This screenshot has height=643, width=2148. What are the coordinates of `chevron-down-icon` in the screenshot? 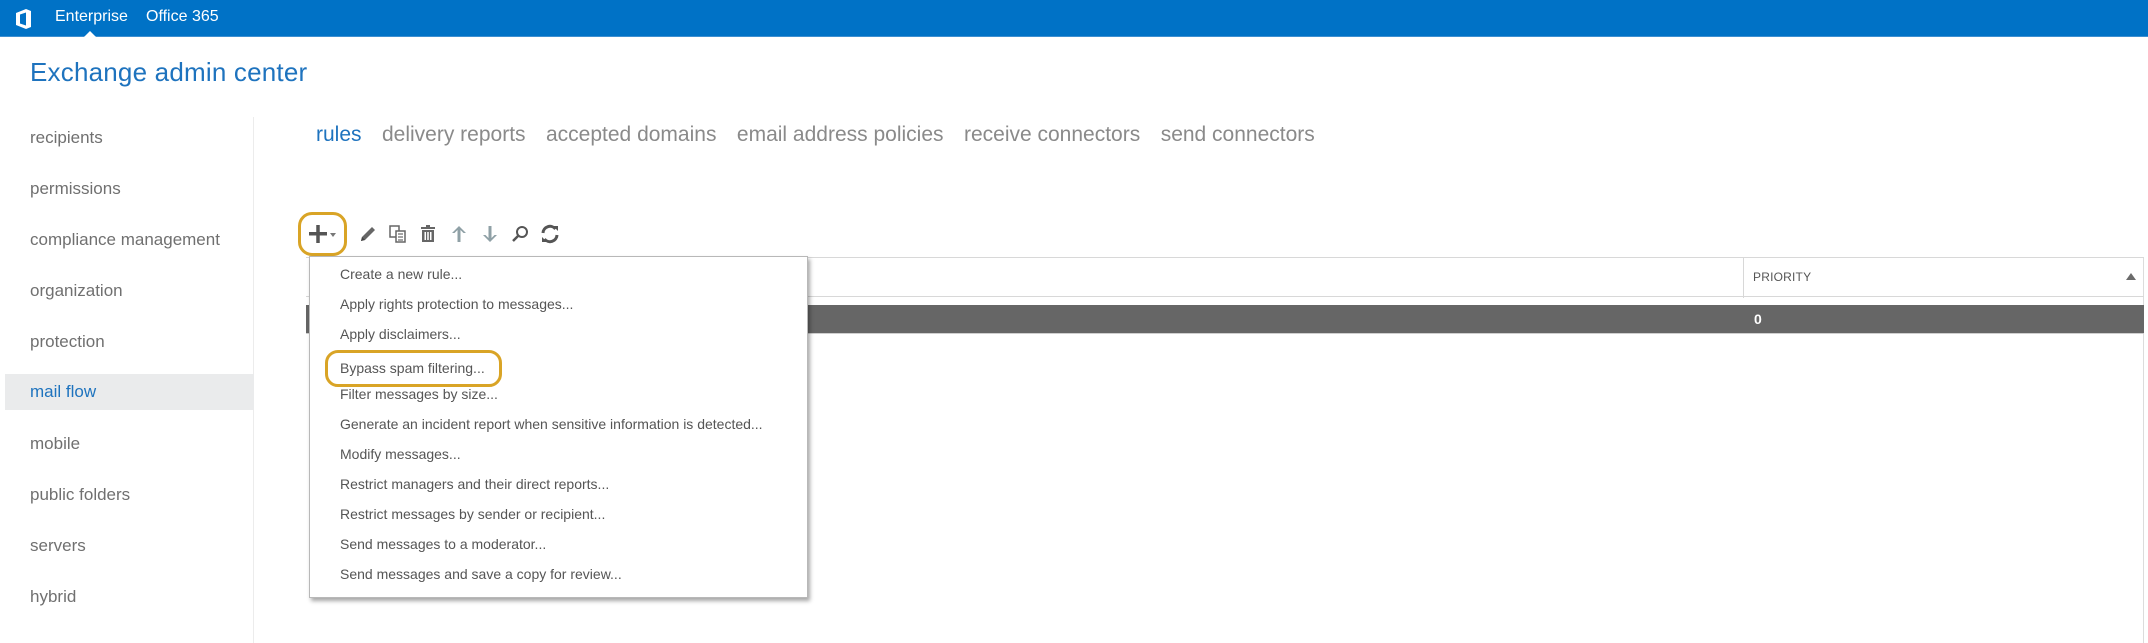 It's located at (333, 235).